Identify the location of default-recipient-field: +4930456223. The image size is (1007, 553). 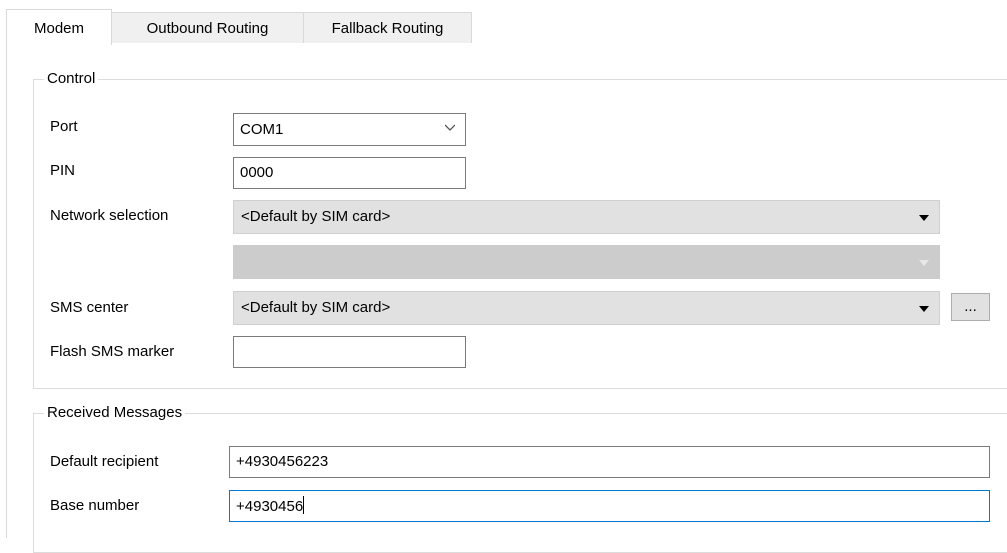
(609, 462).